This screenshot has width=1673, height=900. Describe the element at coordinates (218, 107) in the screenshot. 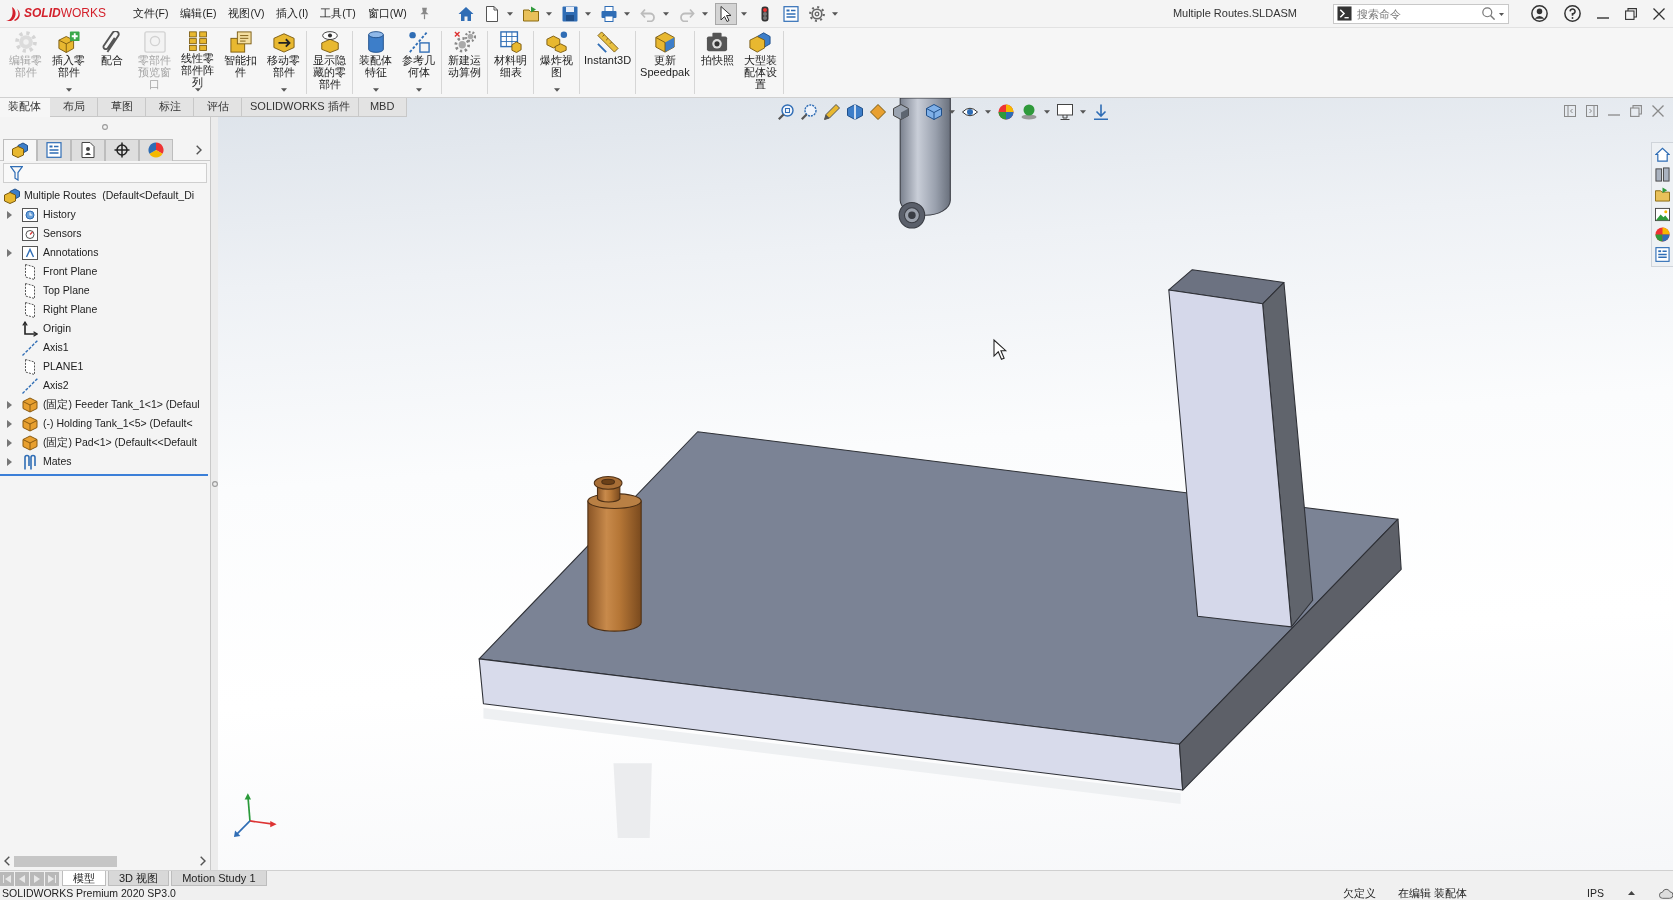

I see `command-tab: 评估` at that location.